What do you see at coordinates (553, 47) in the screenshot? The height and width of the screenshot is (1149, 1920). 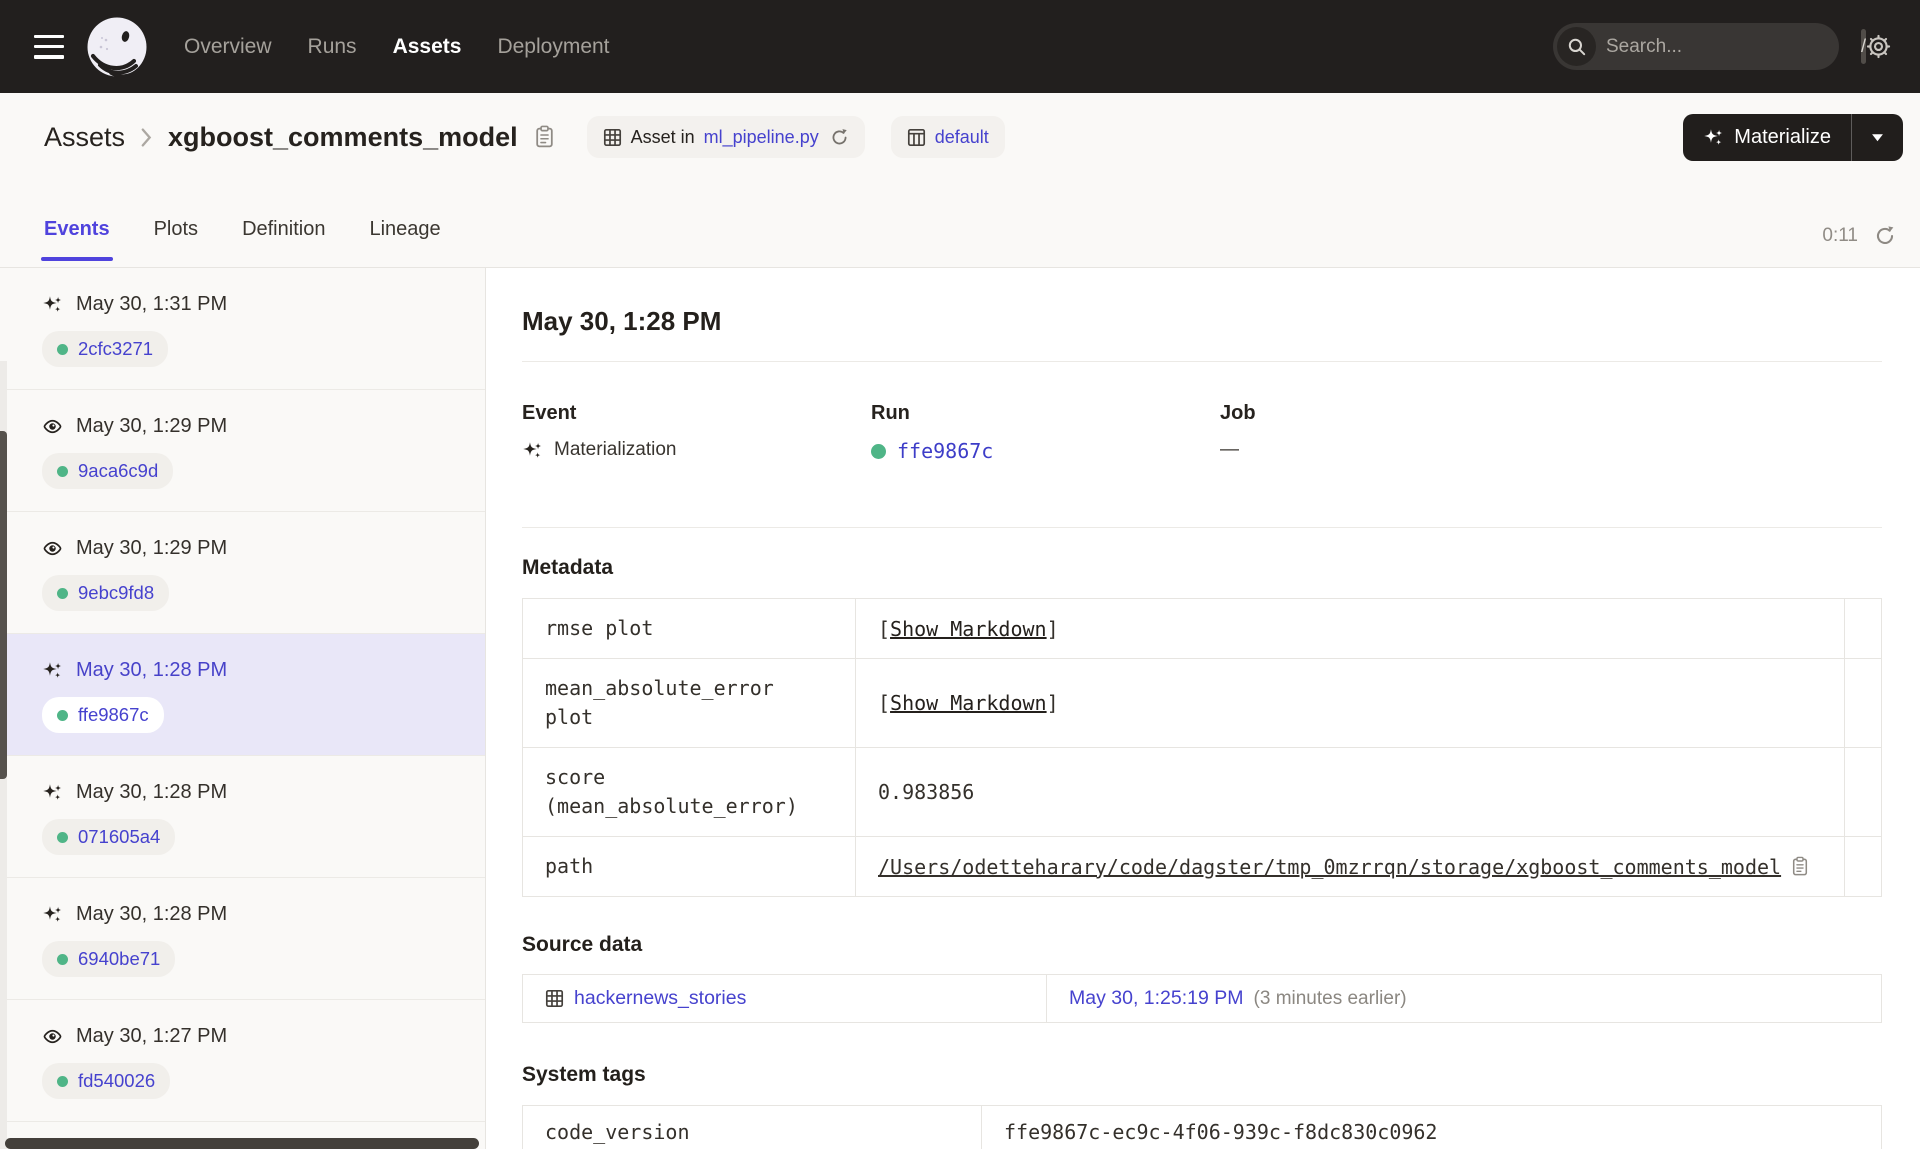 I see `nav-item-deployment: Deployment` at bounding box center [553, 47].